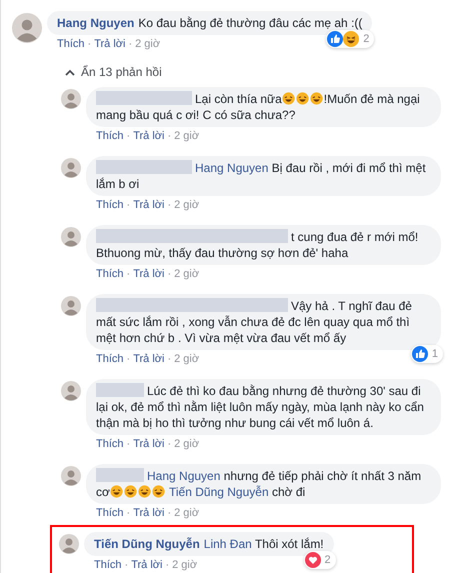 This screenshot has height=573, width=463. What do you see at coordinates (95, 23) in the screenshot?
I see `author-name: Hang Nguyen` at bounding box center [95, 23].